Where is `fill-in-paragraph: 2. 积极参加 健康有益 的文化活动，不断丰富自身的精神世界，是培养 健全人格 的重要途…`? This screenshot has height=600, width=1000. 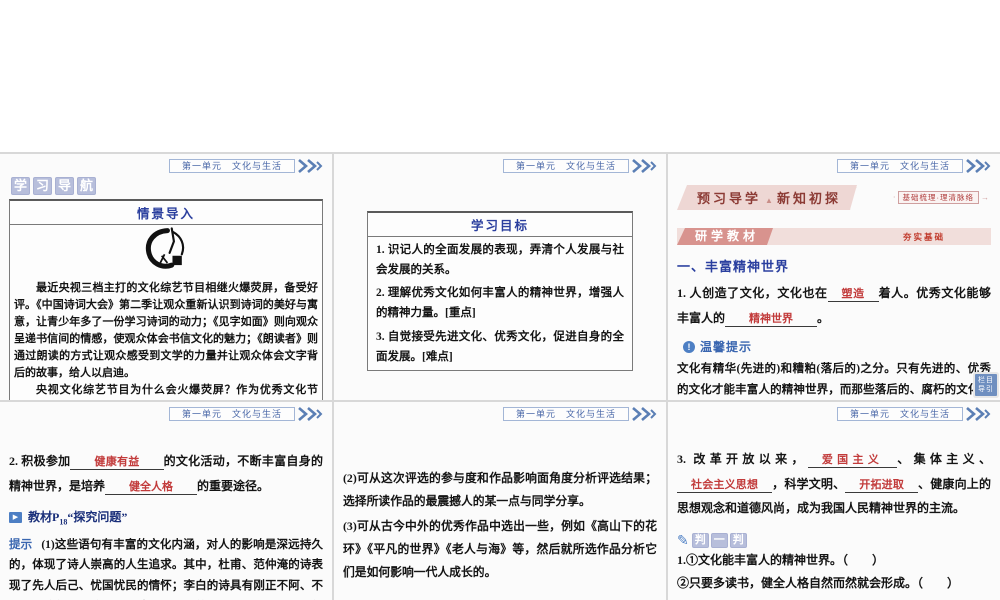 fill-in-paragraph: 2. 积极参加 健康有益 的文化活动，不断丰富自身的精神世界，是培养 健全人格 的重要途… is located at coordinates (166, 473).